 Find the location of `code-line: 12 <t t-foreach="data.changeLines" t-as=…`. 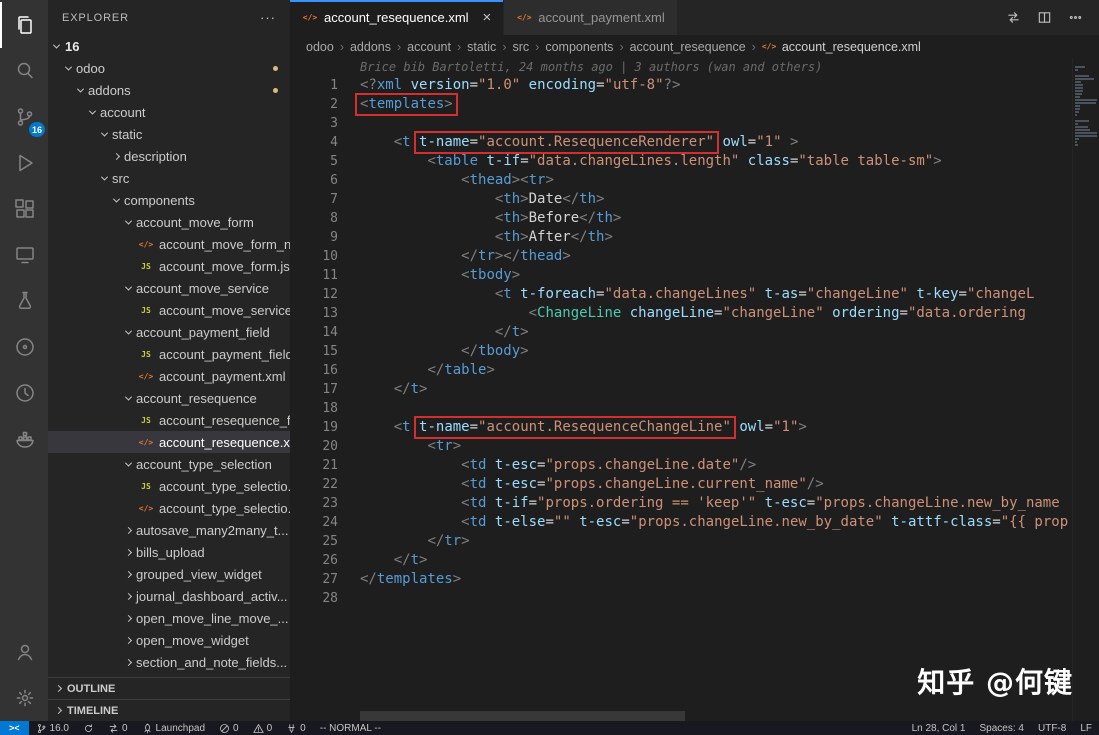

code-line: 12 <t t-foreach="data.changeLines" t-as=… is located at coordinates (694, 294).